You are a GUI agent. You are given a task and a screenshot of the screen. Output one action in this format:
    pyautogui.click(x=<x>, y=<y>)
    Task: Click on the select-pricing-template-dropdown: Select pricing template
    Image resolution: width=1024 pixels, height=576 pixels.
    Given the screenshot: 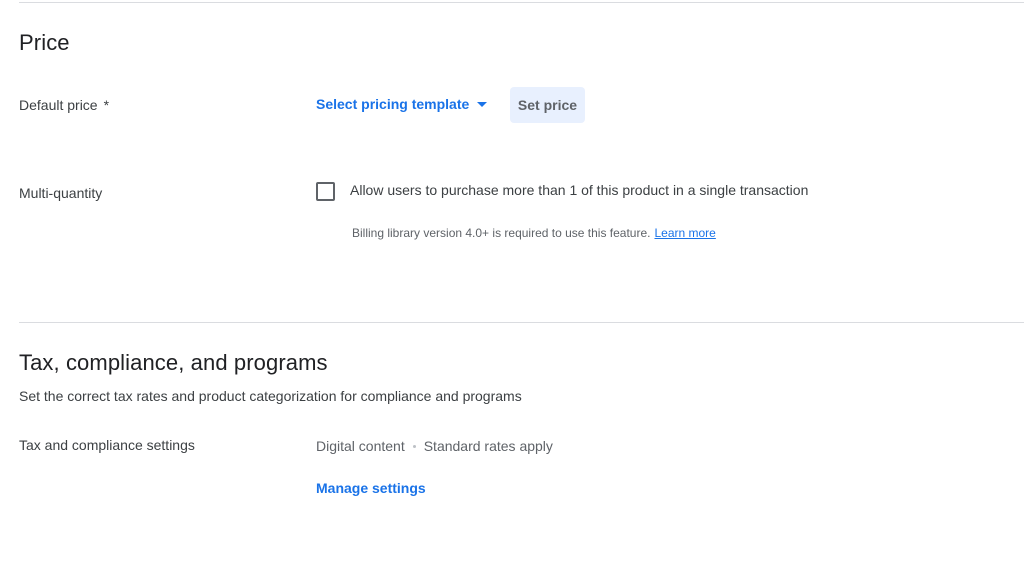 What is the action you would take?
    pyautogui.click(x=402, y=104)
    